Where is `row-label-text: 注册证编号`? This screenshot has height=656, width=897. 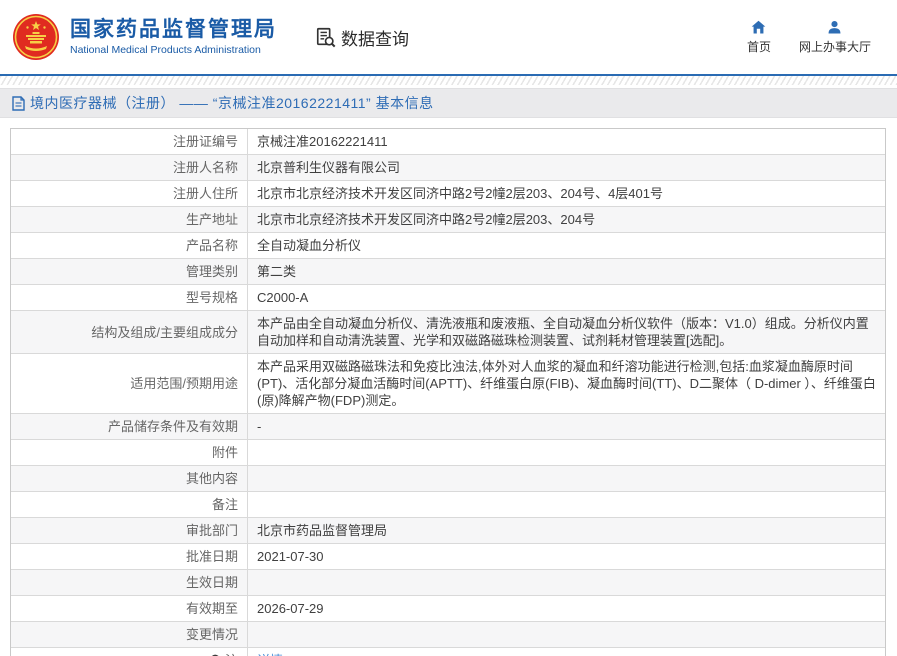 row-label-text: 注册证编号 is located at coordinates (205, 141).